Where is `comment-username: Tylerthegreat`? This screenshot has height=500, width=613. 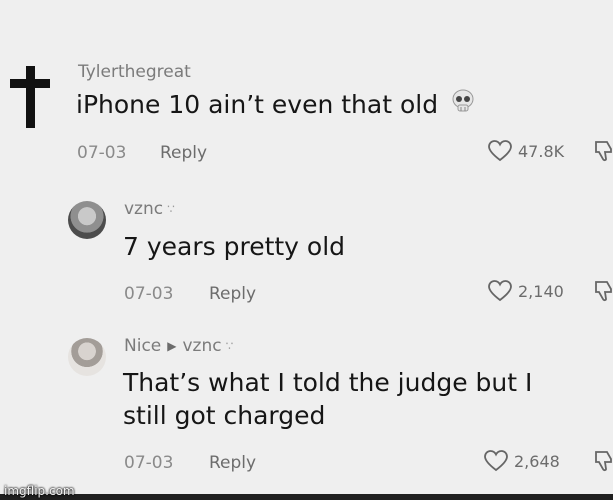 comment-username: Tylerthegreat is located at coordinates (134, 72).